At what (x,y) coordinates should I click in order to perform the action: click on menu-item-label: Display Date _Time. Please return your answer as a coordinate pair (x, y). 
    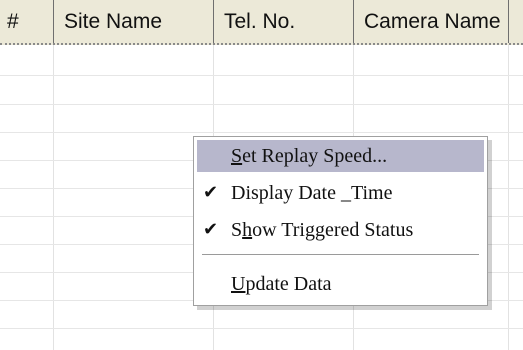
    Looking at the image, I should click on (312, 193).